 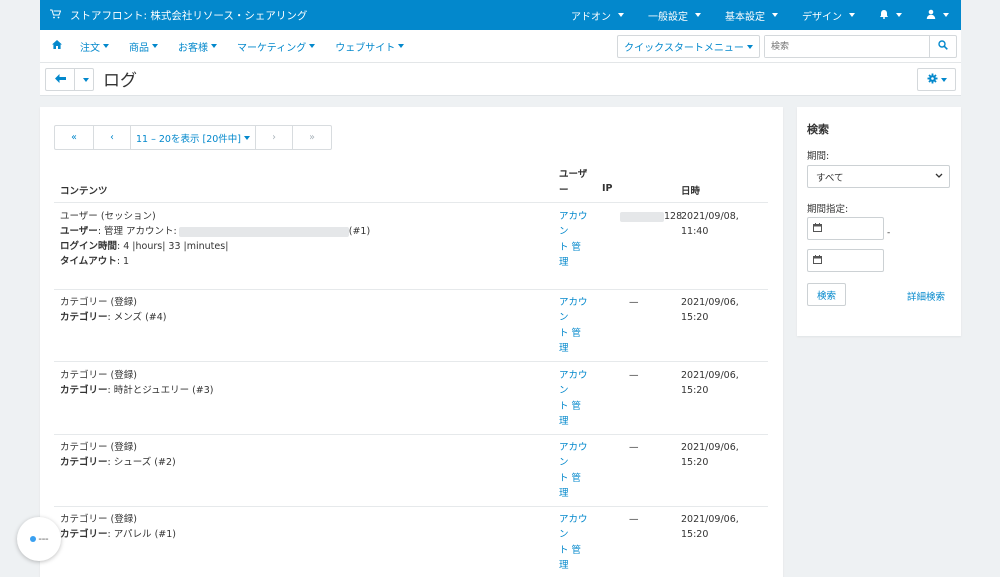 I want to click on range-label: 期間指定:, so click(x=828, y=209).